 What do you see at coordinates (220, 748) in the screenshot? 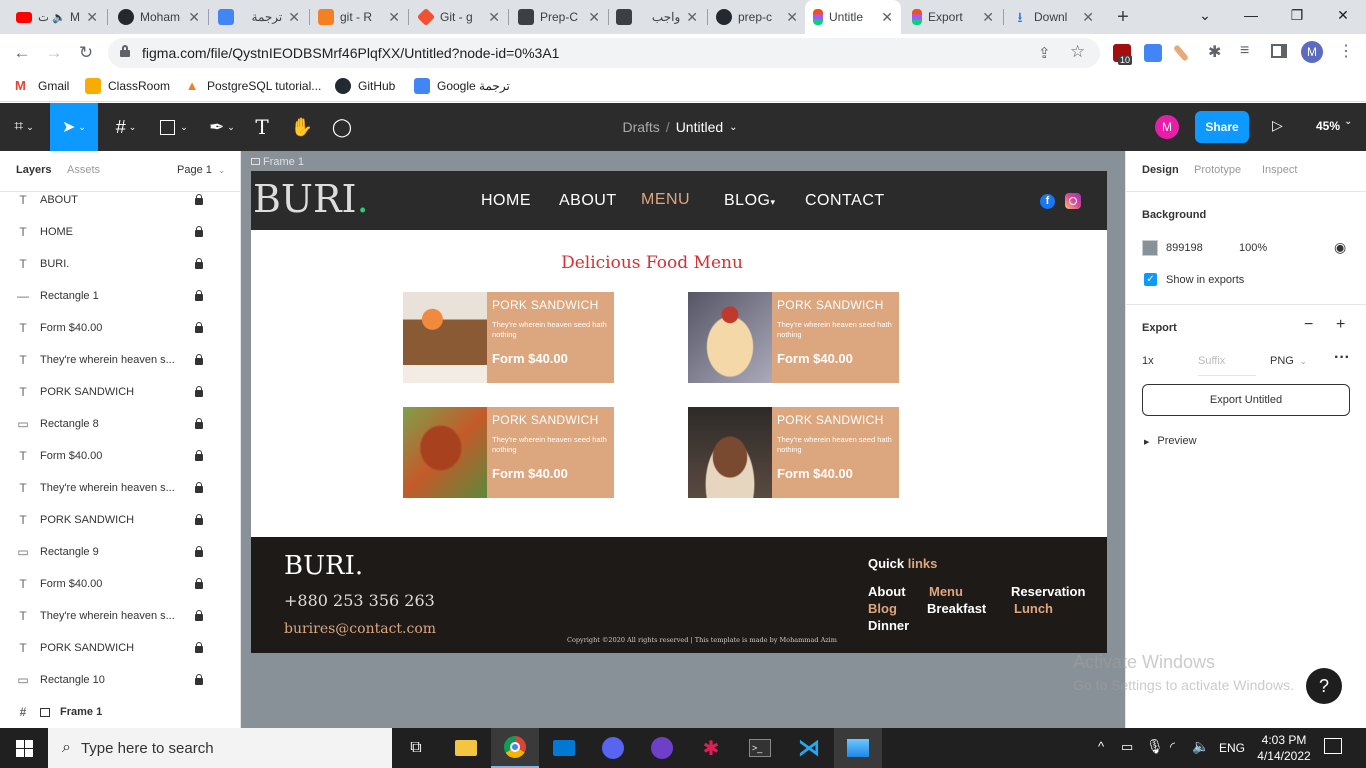
I see `taskbar-search-box: ⌕ Type here to search` at bounding box center [220, 748].